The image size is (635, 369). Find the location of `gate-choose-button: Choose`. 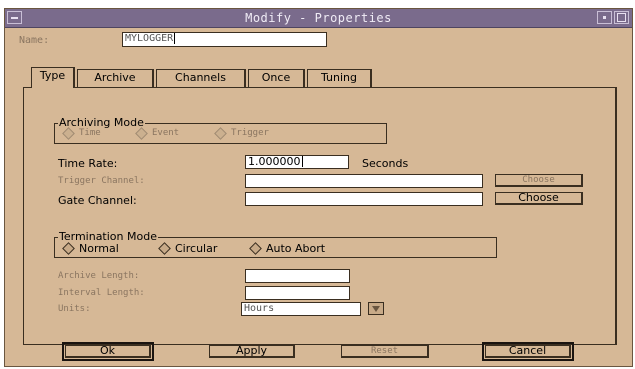

gate-choose-button: Choose is located at coordinates (539, 198).